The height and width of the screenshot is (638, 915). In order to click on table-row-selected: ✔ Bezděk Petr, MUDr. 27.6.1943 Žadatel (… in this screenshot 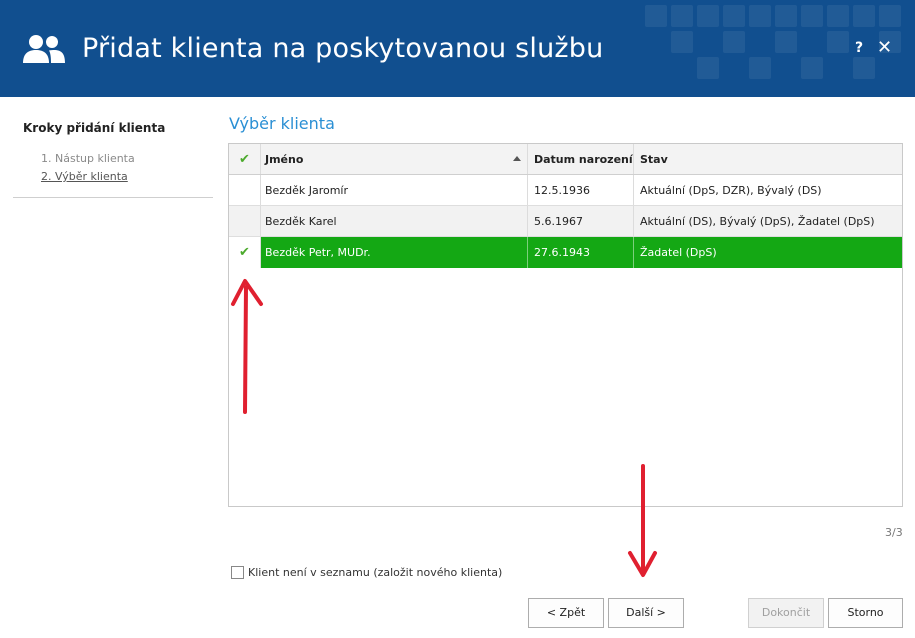, I will do `click(565, 252)`.